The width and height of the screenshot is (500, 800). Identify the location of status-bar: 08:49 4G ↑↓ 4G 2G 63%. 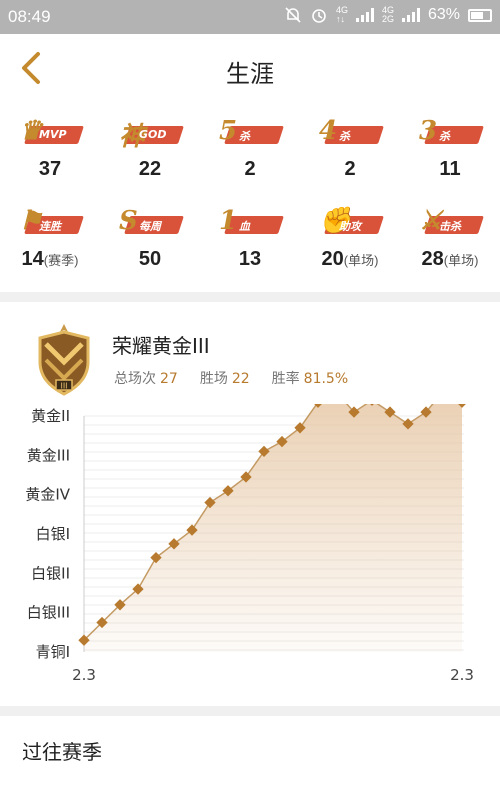
(250, 17).